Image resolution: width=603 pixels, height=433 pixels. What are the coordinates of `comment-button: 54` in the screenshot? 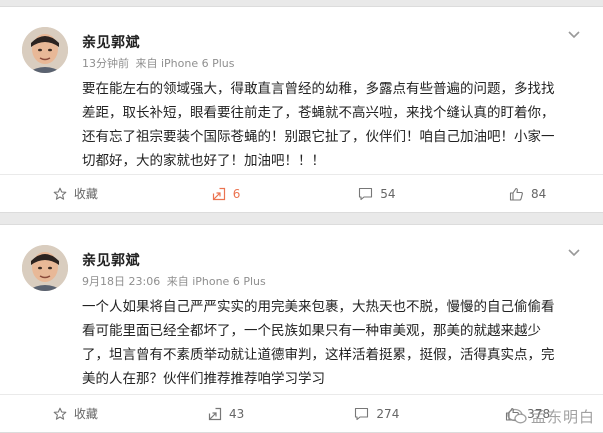 It's located at (377, 193).